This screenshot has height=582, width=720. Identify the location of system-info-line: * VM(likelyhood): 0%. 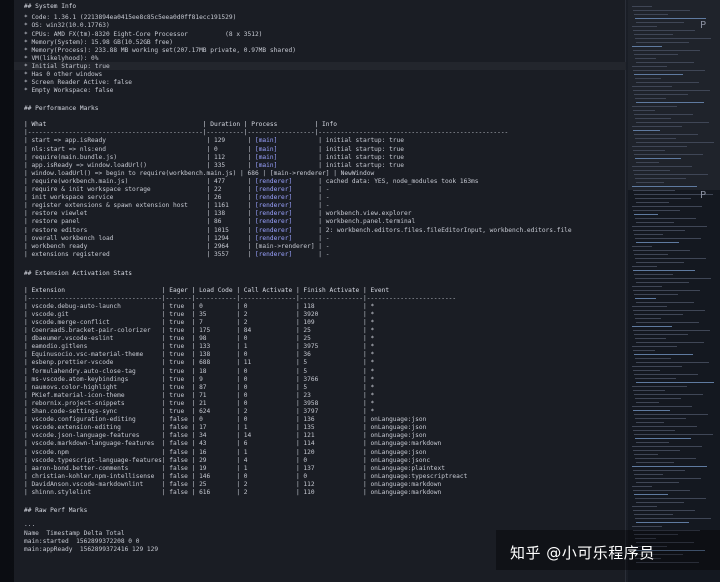
(61, 58).